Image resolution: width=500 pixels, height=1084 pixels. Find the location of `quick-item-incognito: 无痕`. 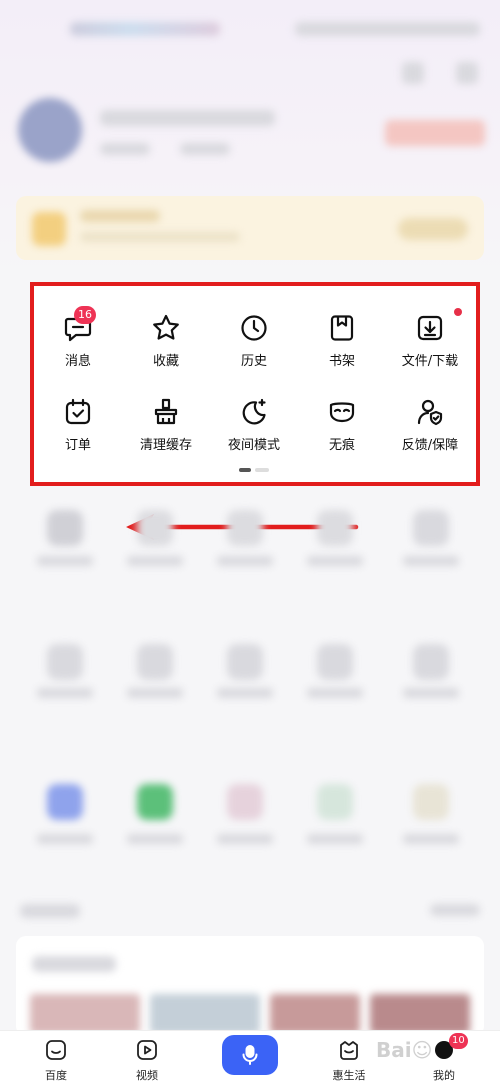

quick-item-incognito: 无痕 is located at coordinates (342, 414).